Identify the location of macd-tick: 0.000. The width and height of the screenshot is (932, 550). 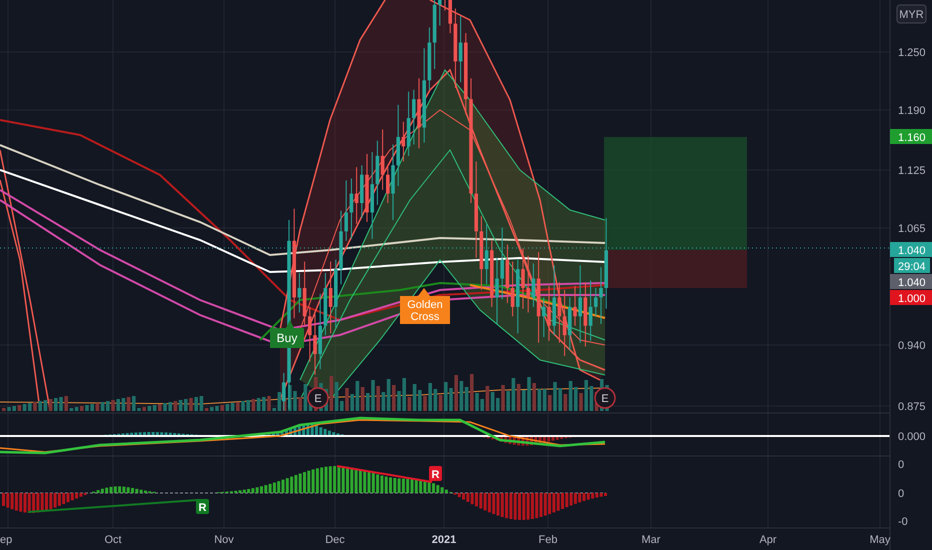
(912, 437).